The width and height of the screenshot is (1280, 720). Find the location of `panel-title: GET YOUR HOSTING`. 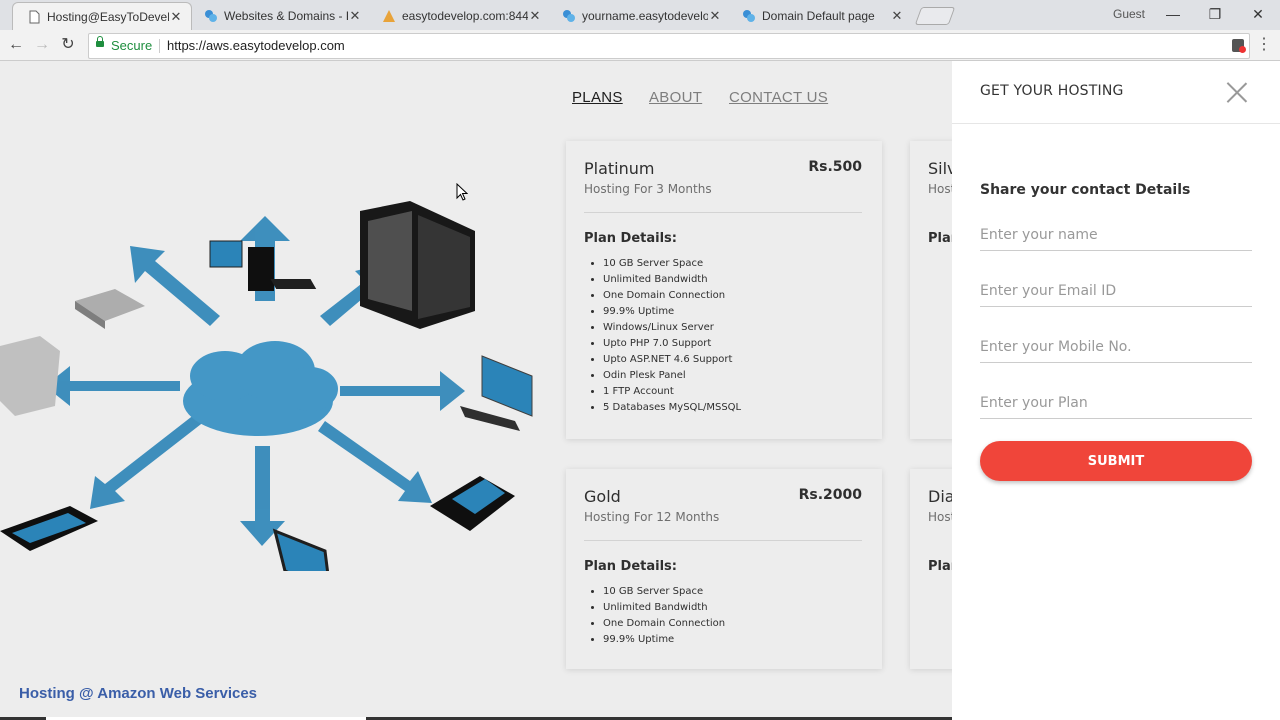

panel-title: GET YOUR HOSTING is located at coordinates (1052, 91).